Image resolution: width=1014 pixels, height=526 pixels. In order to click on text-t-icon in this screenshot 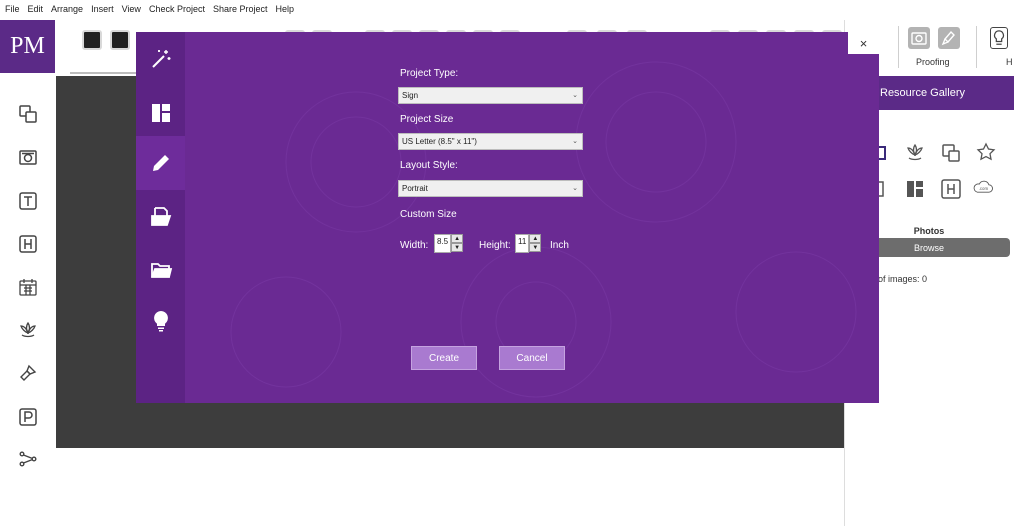, I will do `click(28, 201)`.